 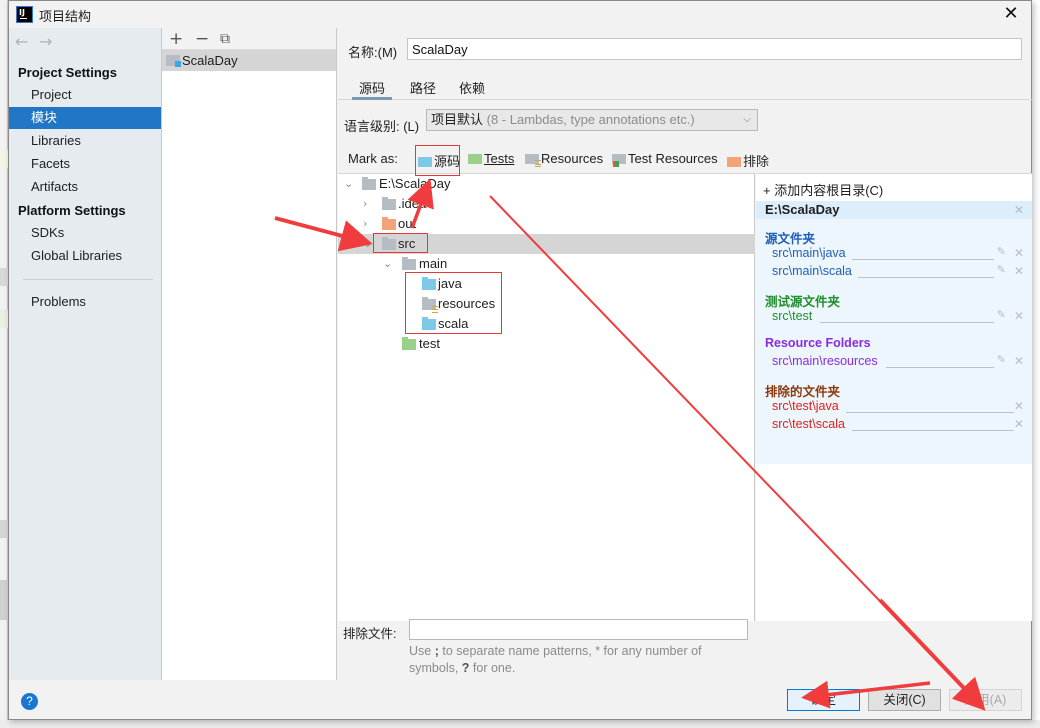 I want to click on tab-paths: 路径, so click(x=423, y=89).